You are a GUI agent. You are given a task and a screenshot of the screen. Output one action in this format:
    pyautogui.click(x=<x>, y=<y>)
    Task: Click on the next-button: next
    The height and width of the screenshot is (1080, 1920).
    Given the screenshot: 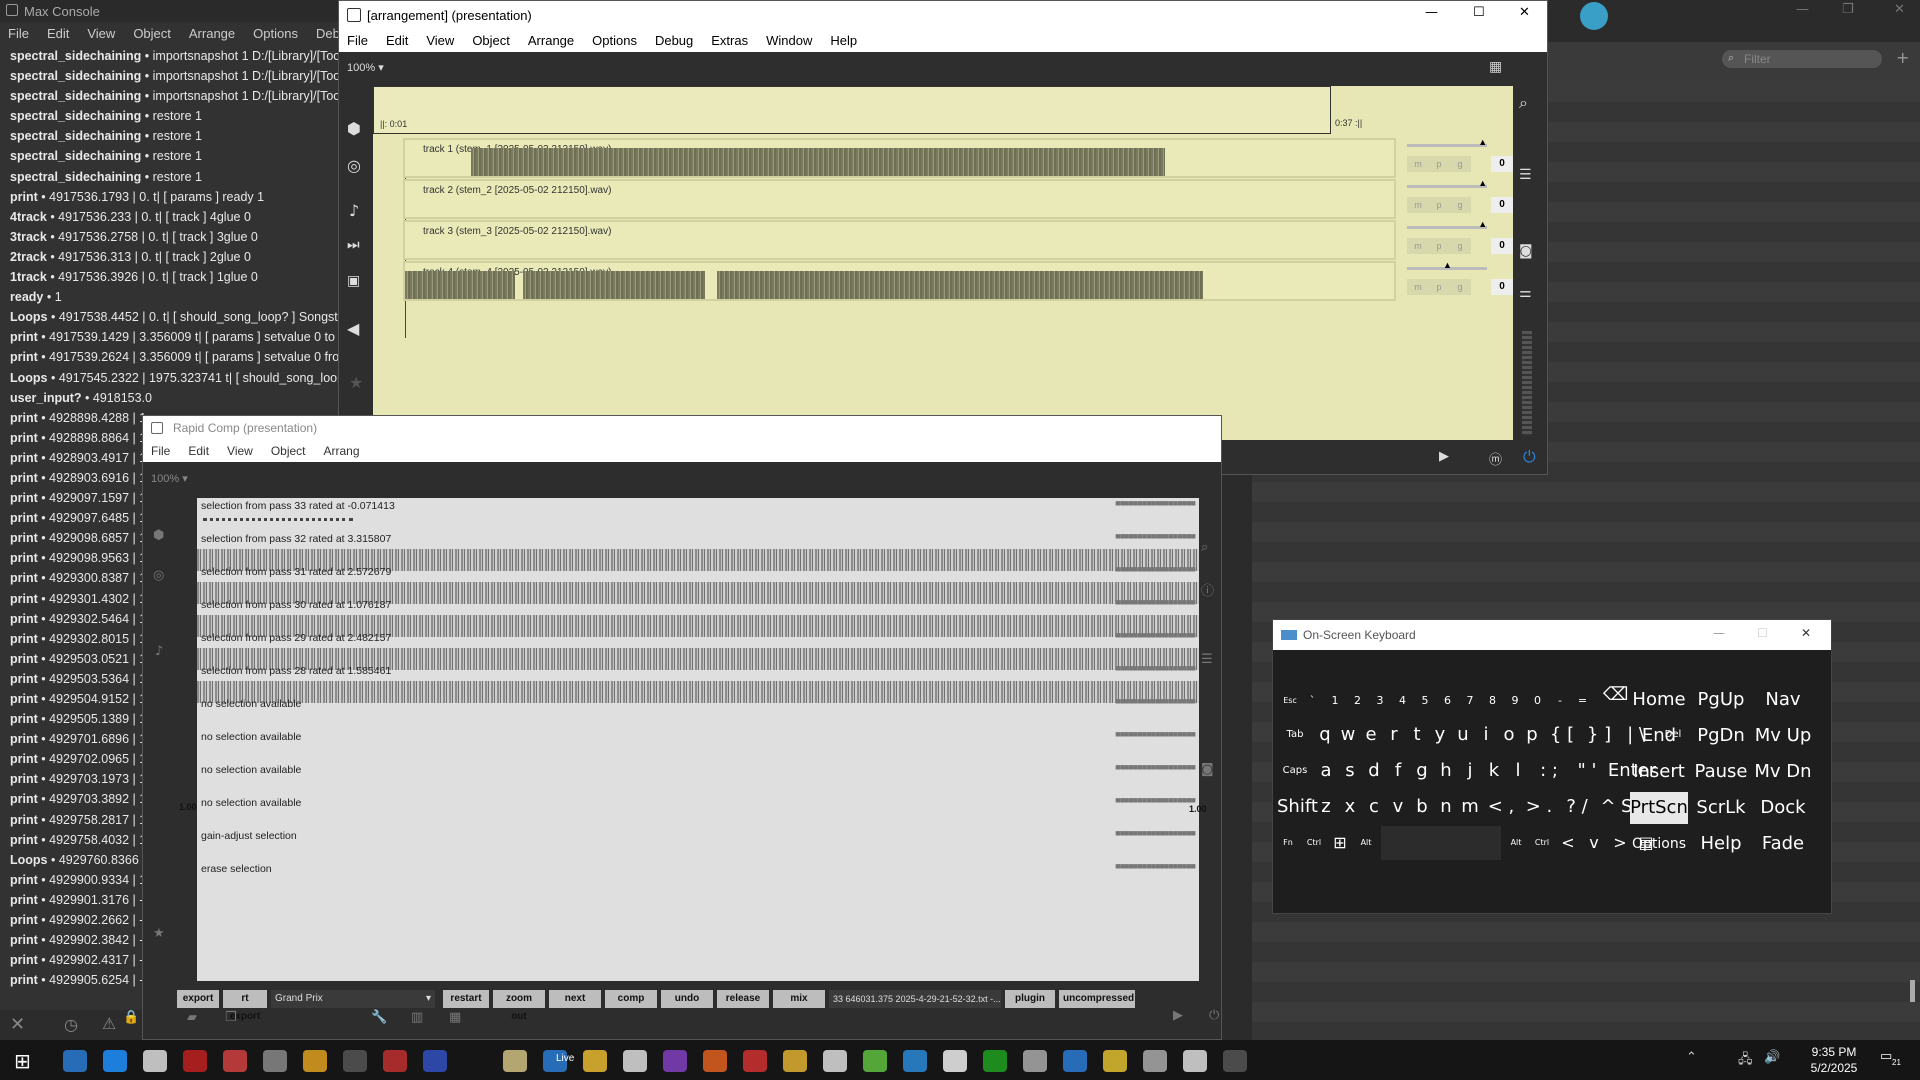 What is the action you would take?
    pyautogui.click(x=575, y=999)
    